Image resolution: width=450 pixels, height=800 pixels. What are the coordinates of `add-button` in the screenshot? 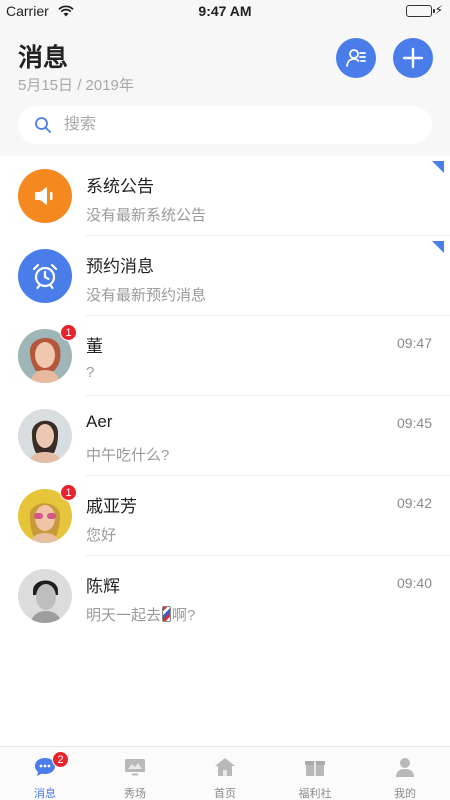 It's located at (413, 58).